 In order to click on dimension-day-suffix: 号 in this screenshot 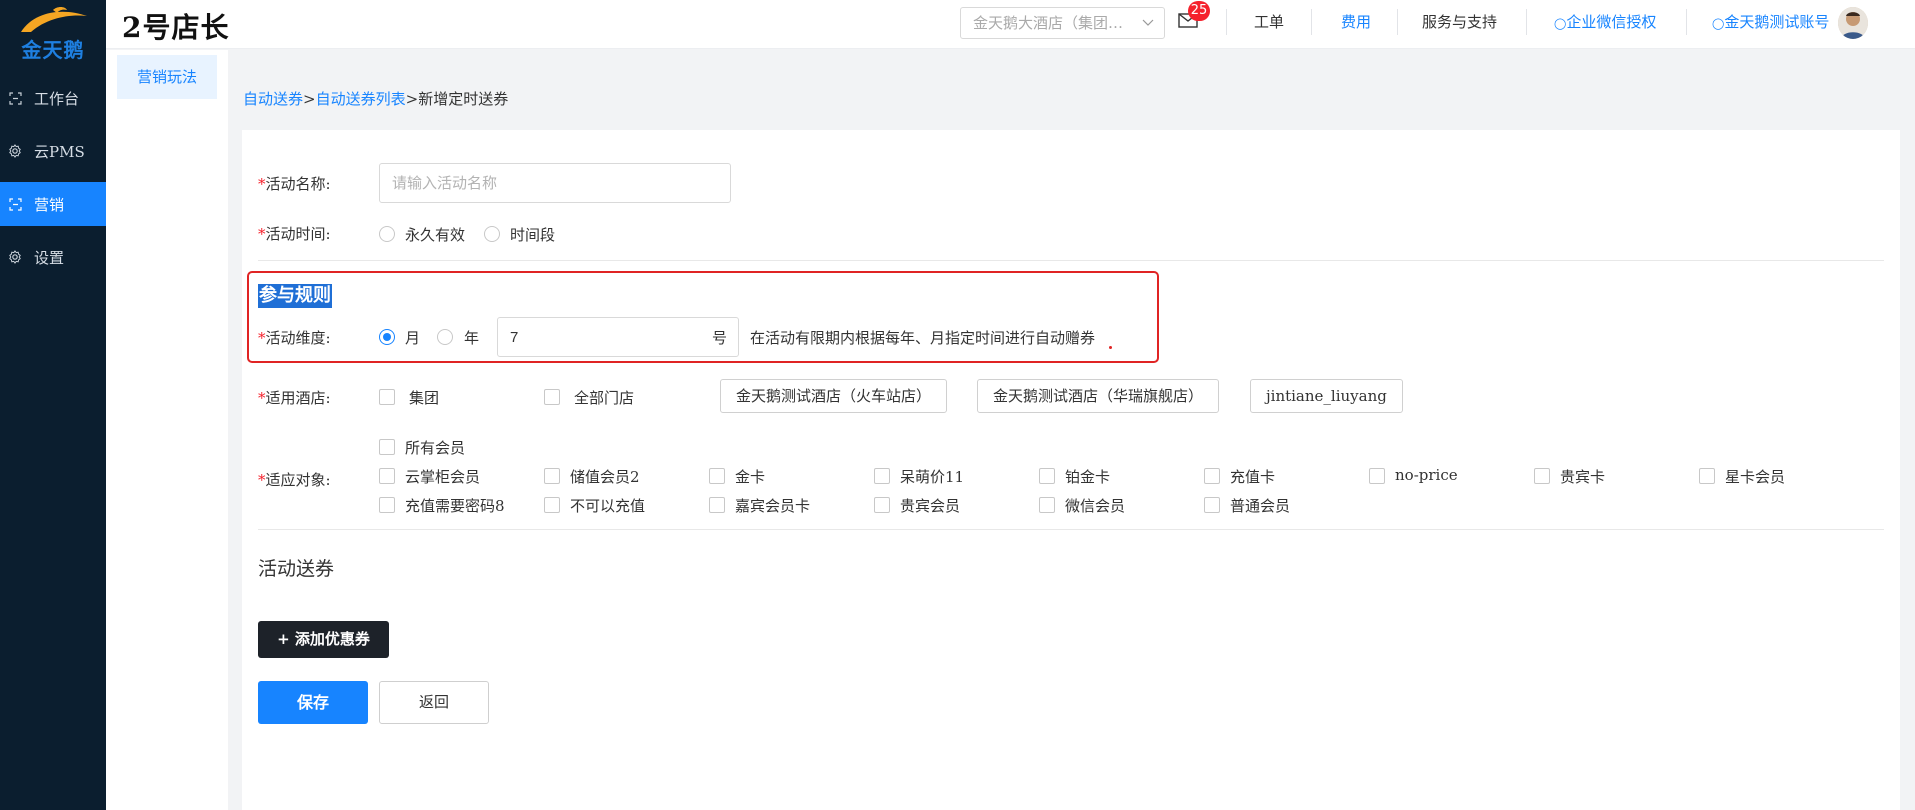, I will do `click(720, 338)`.